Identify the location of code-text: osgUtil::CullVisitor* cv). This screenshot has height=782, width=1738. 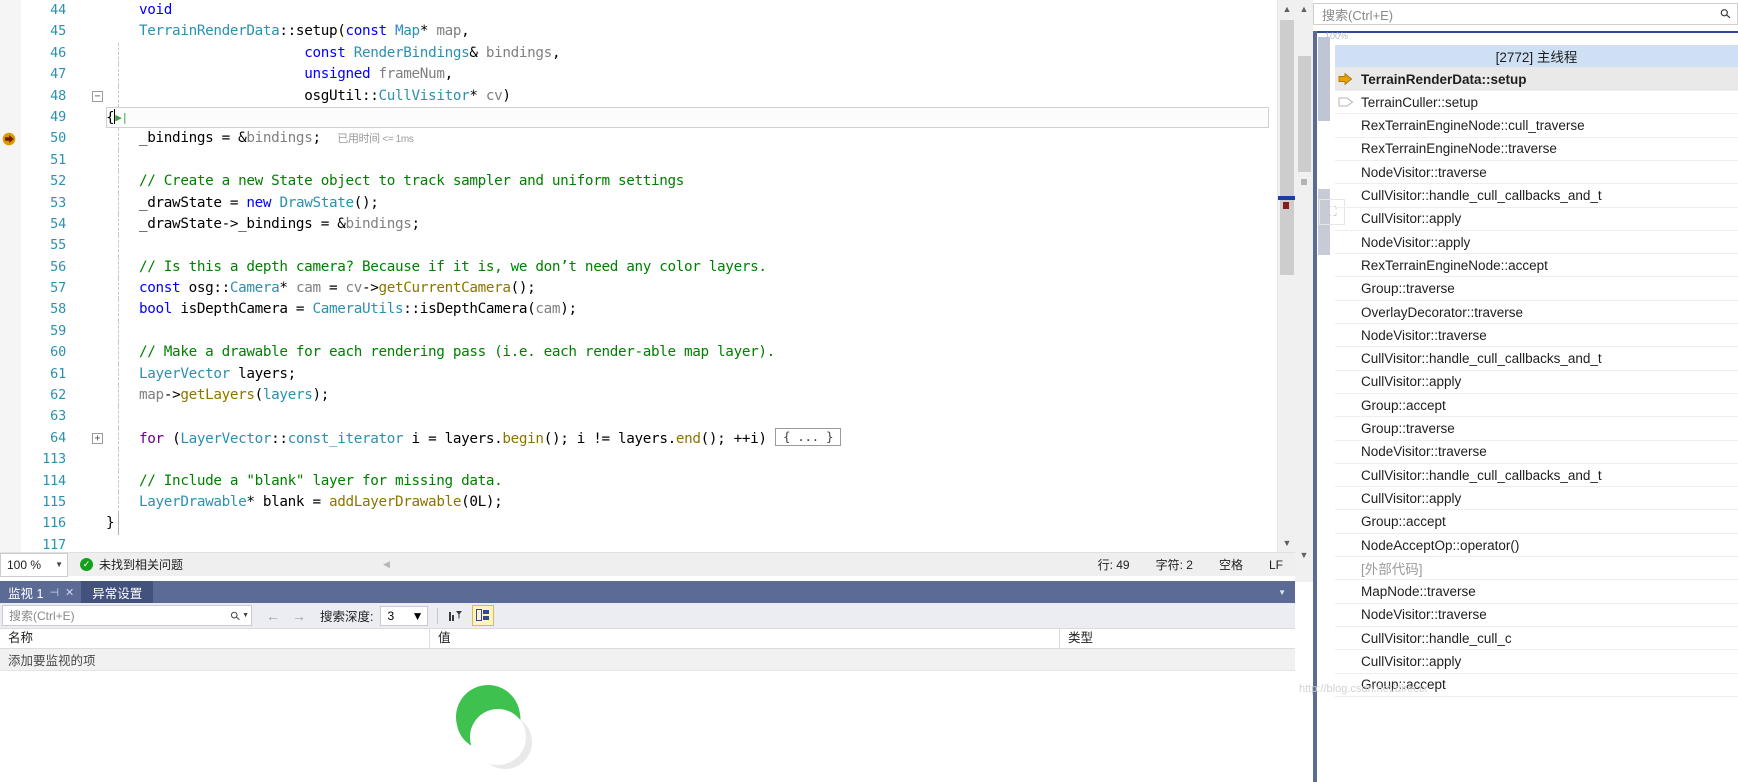
(308, 96).